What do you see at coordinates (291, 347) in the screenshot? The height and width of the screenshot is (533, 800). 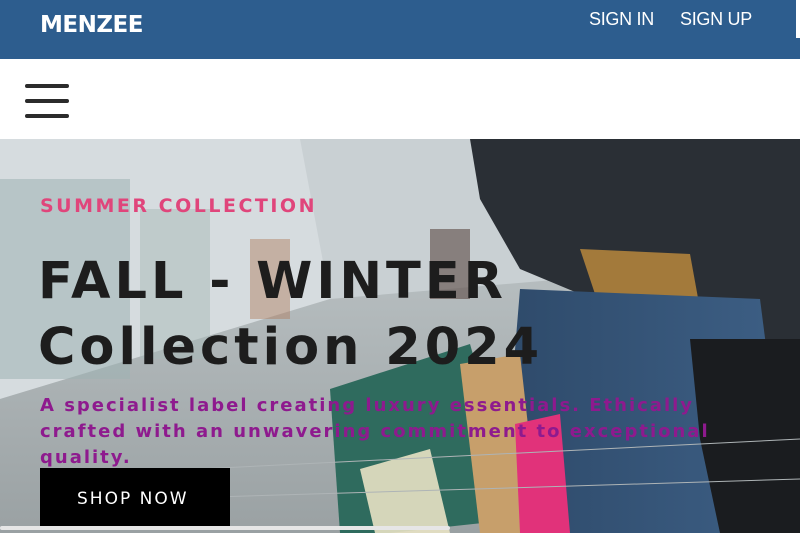 I see `hero-title-line-2: Collection 2024` at bounding box center [291, 347].